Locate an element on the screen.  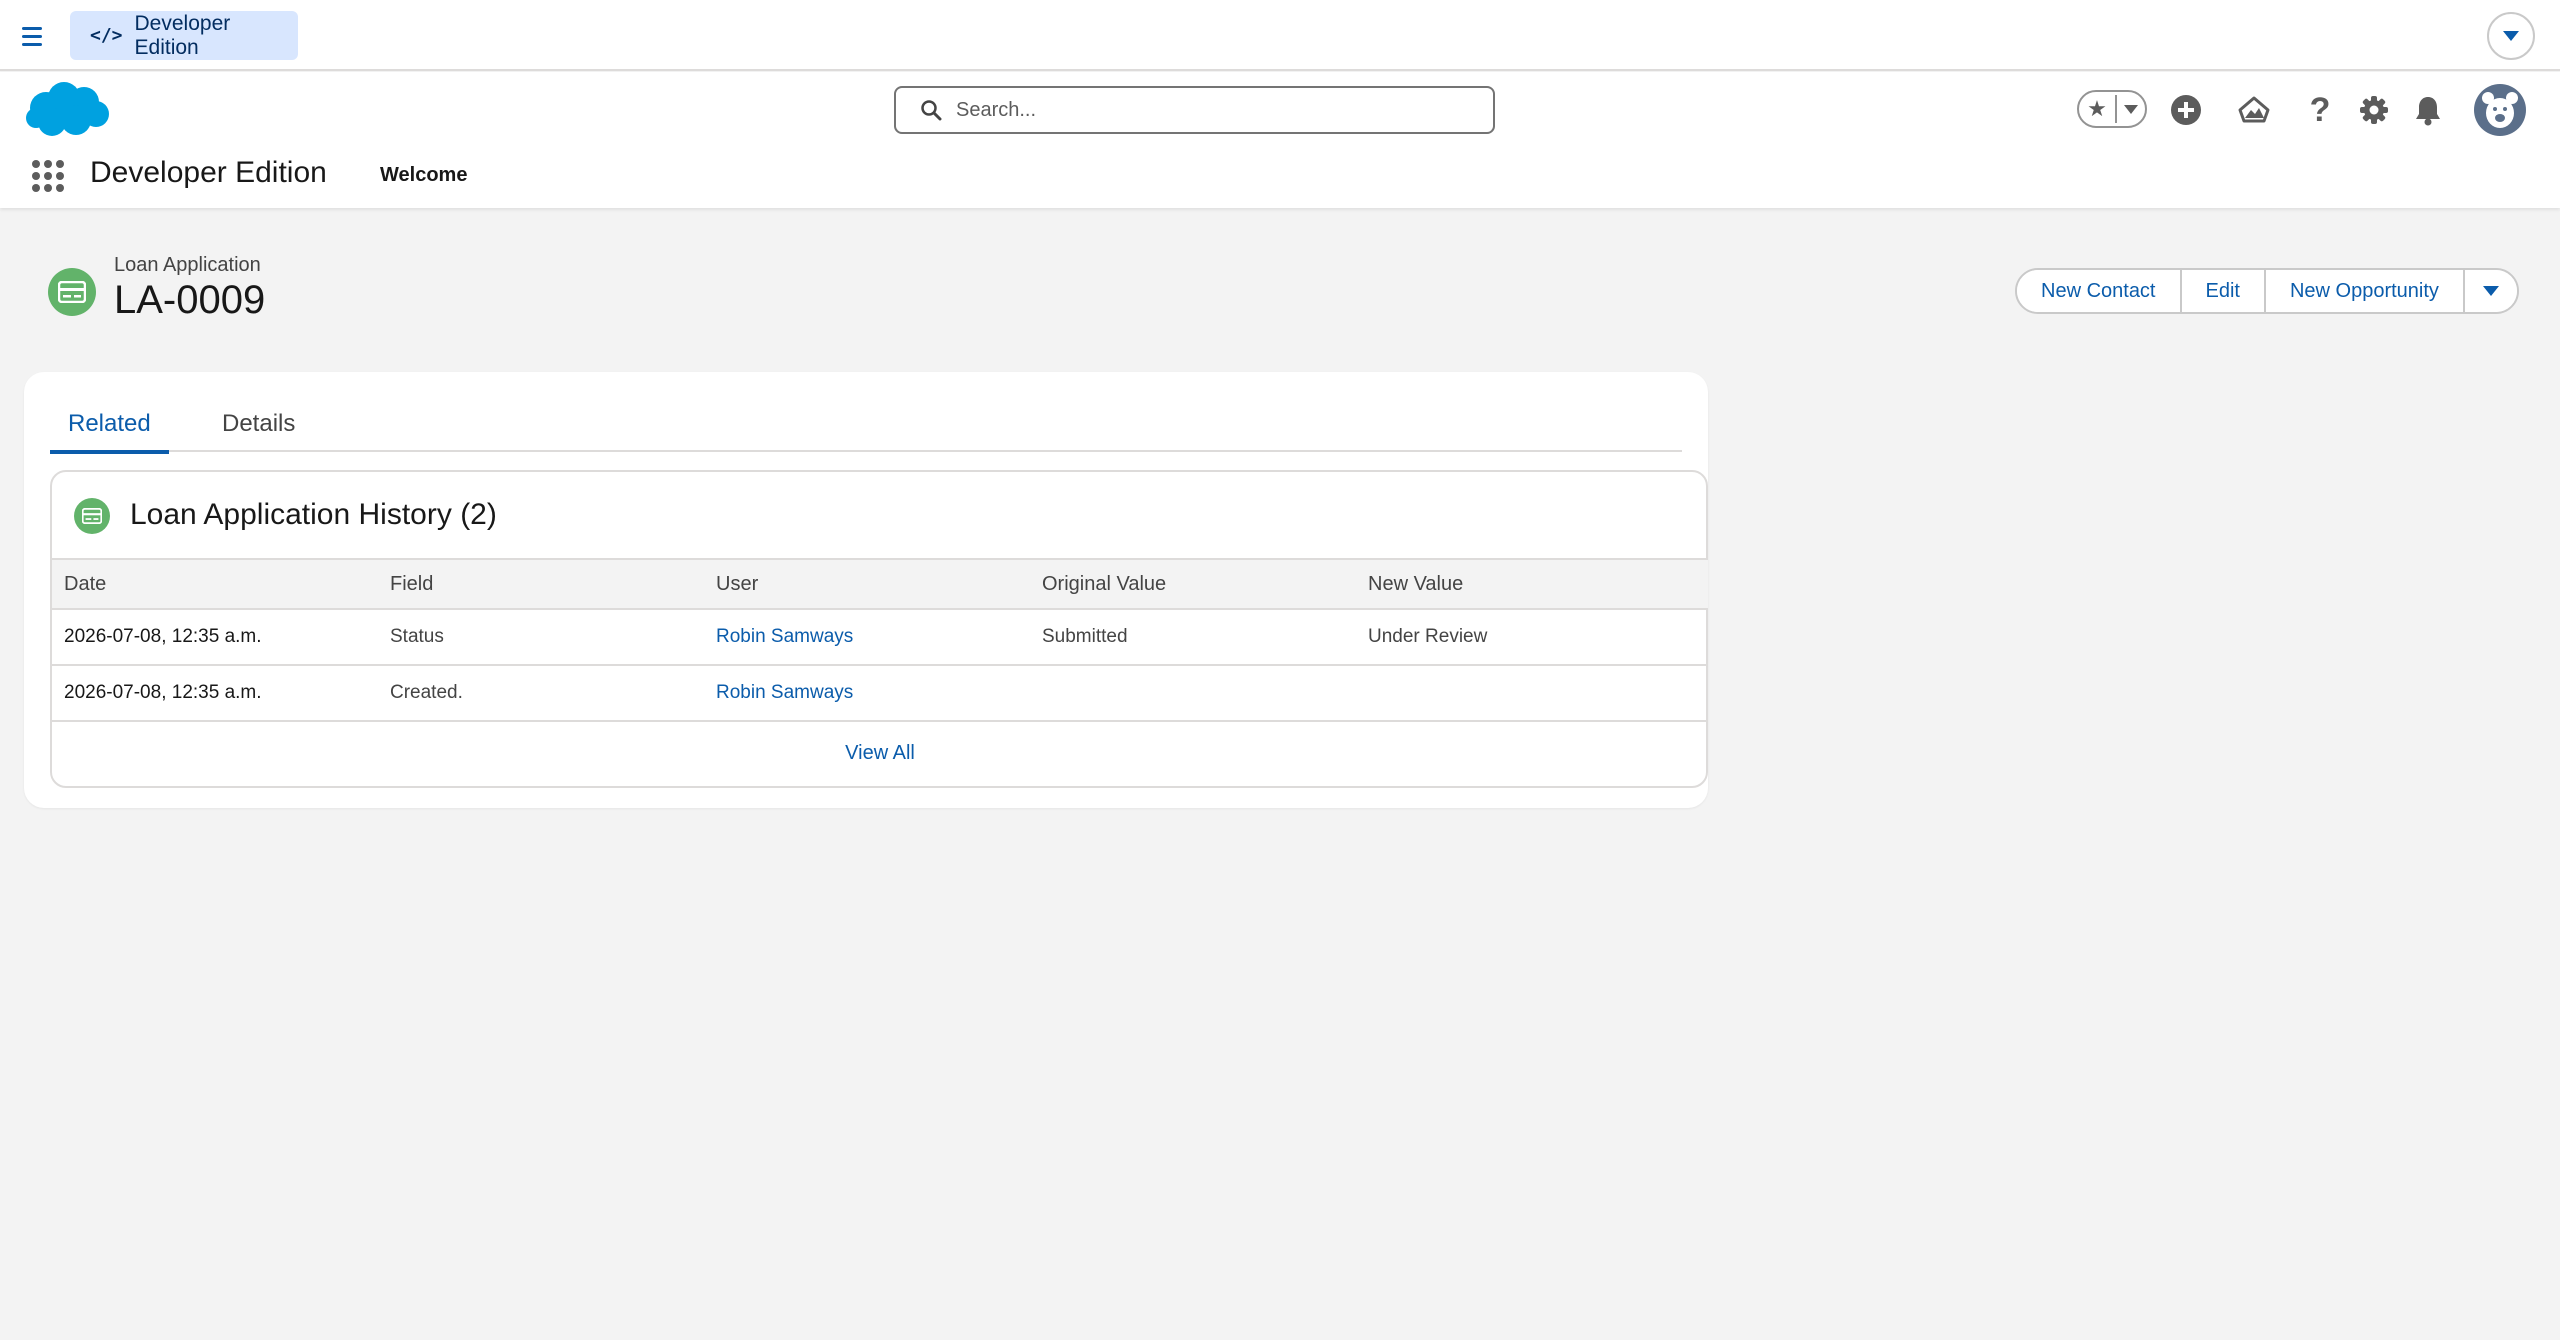
utility-dropdown-button is located at coordinates (2511, 36).